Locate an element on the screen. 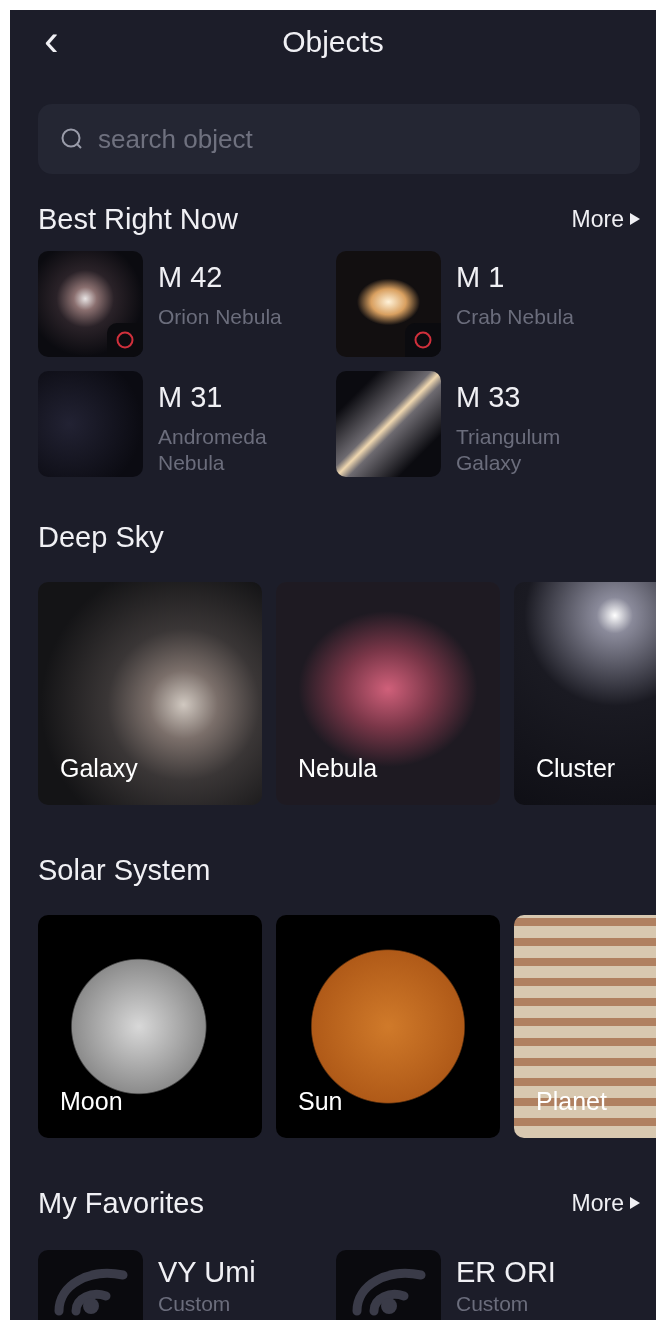  category-card: Moon is located at coordinates (150, 1026).